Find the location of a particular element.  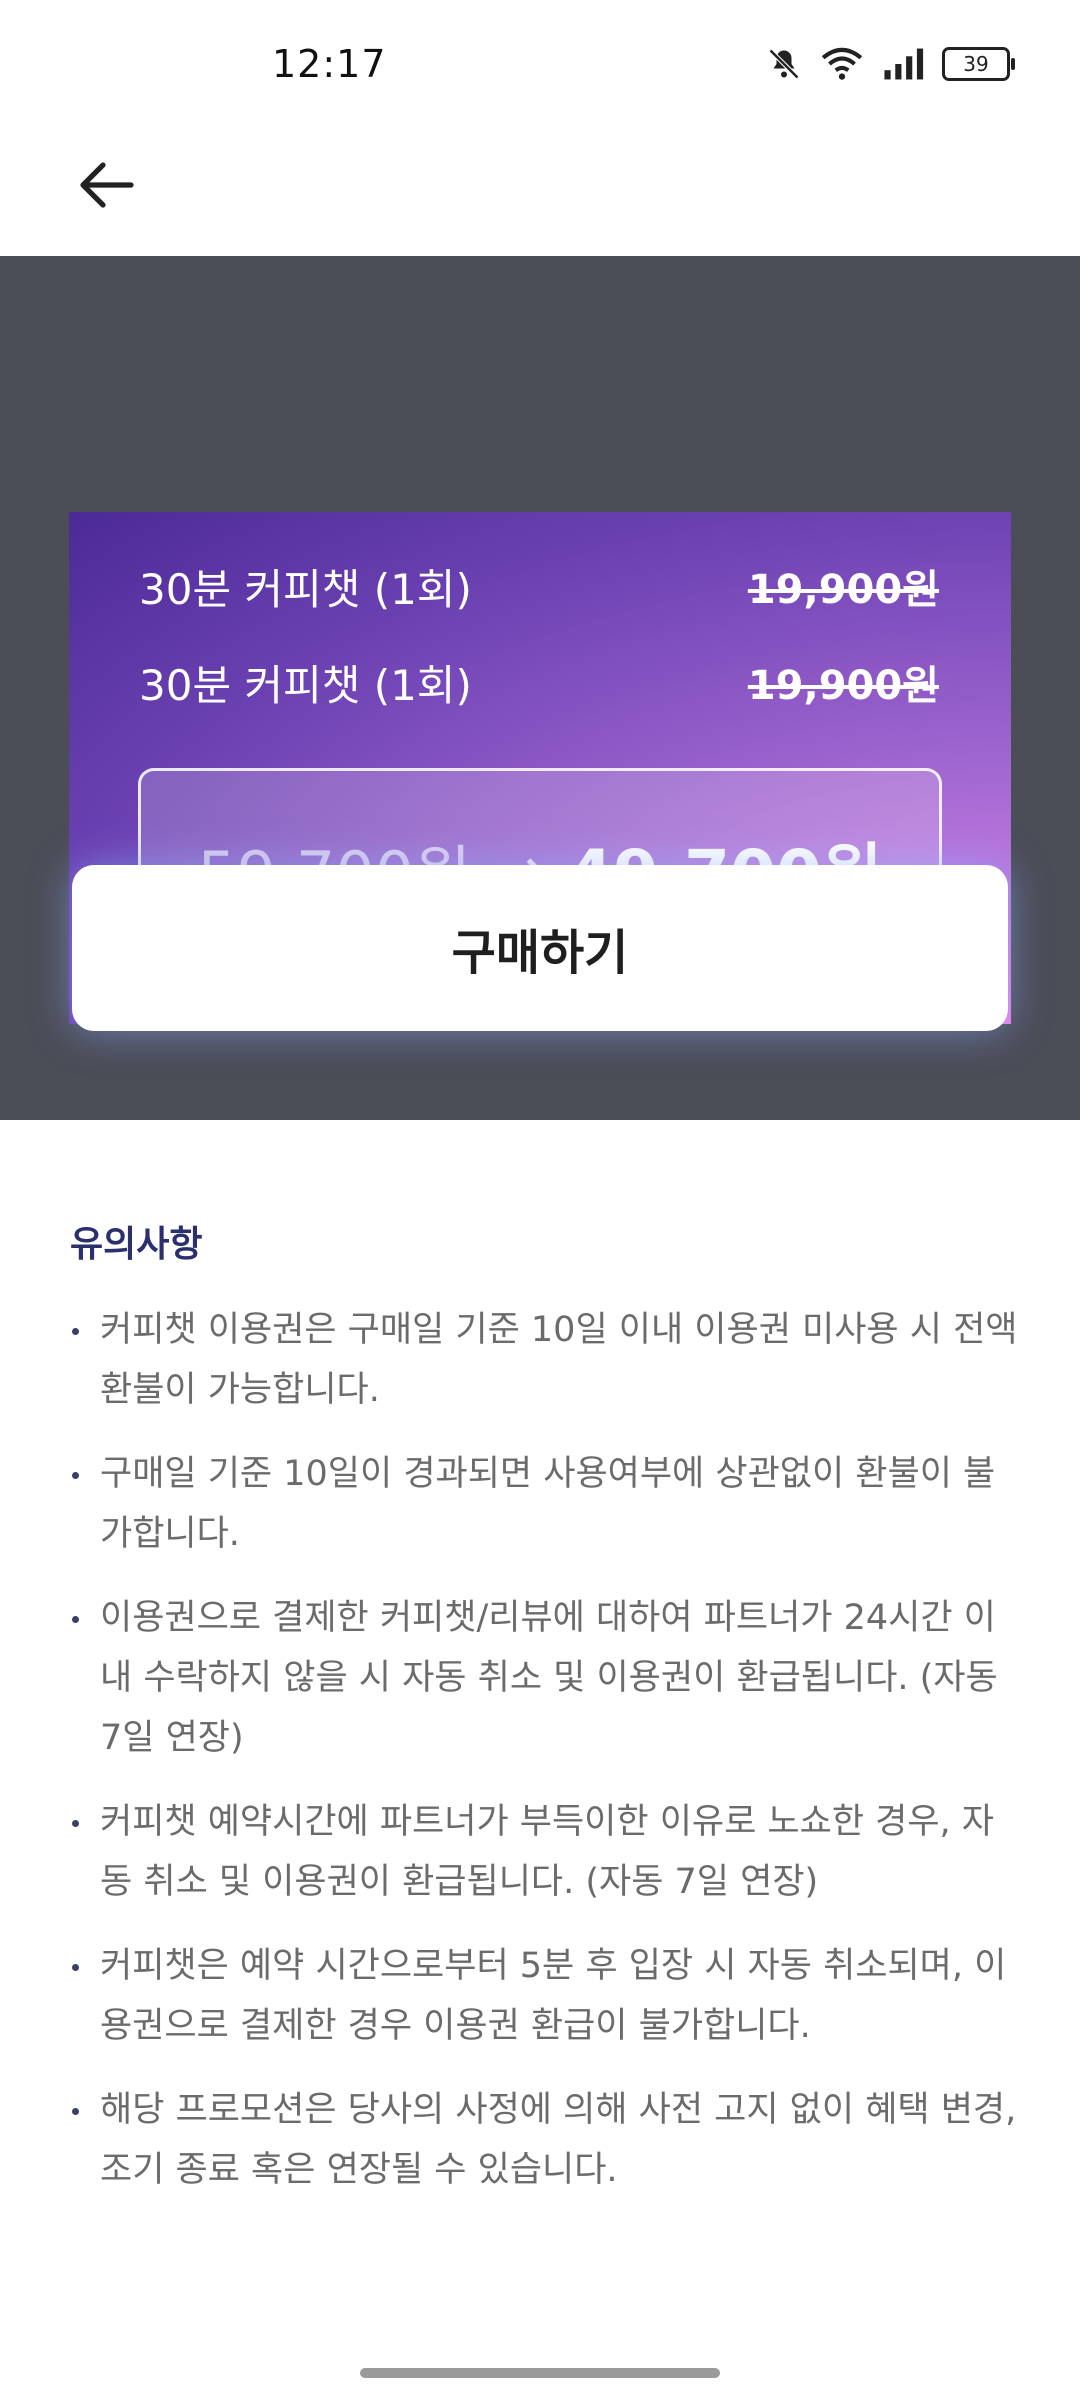

header is located at coordinates (540, 193).